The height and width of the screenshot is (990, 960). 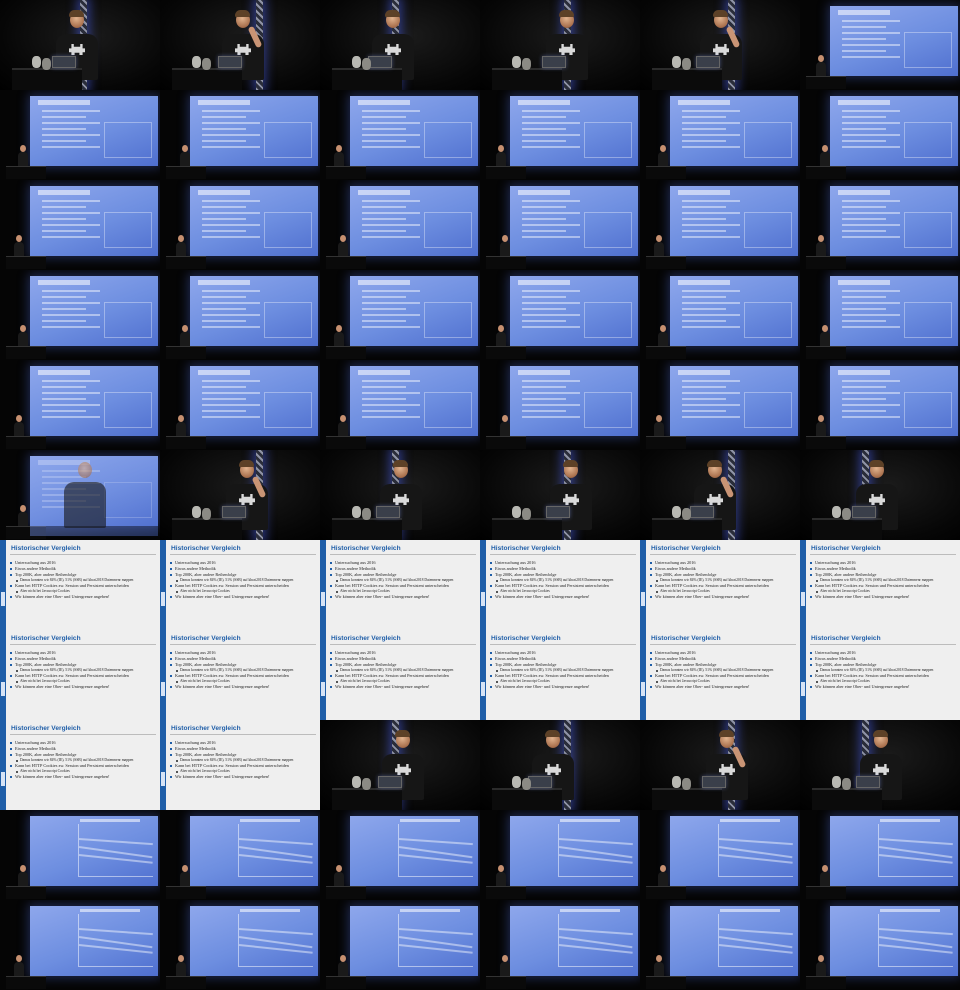 I want to click on frame-projector-chart, so click(x=720, y=945).